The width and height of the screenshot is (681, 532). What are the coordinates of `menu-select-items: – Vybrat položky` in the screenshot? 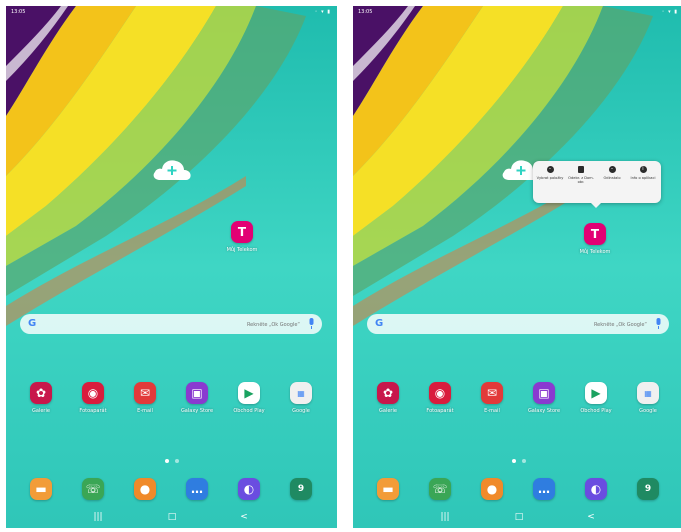 It's located at (550, 173).